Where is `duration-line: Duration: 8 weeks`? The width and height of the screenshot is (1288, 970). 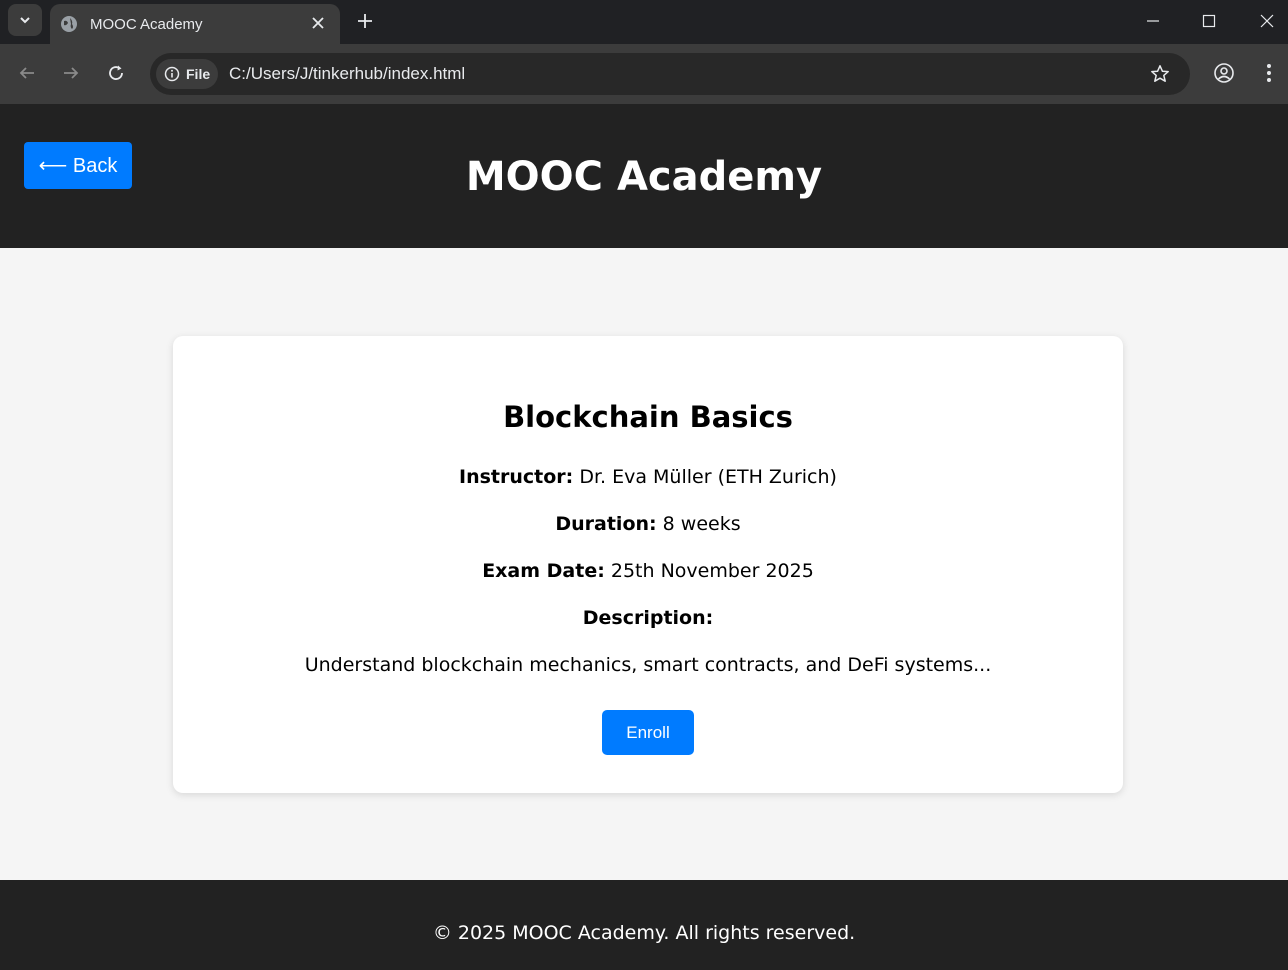 duration-line: Duration: 8 weeks is located at coordinates (648, 524).